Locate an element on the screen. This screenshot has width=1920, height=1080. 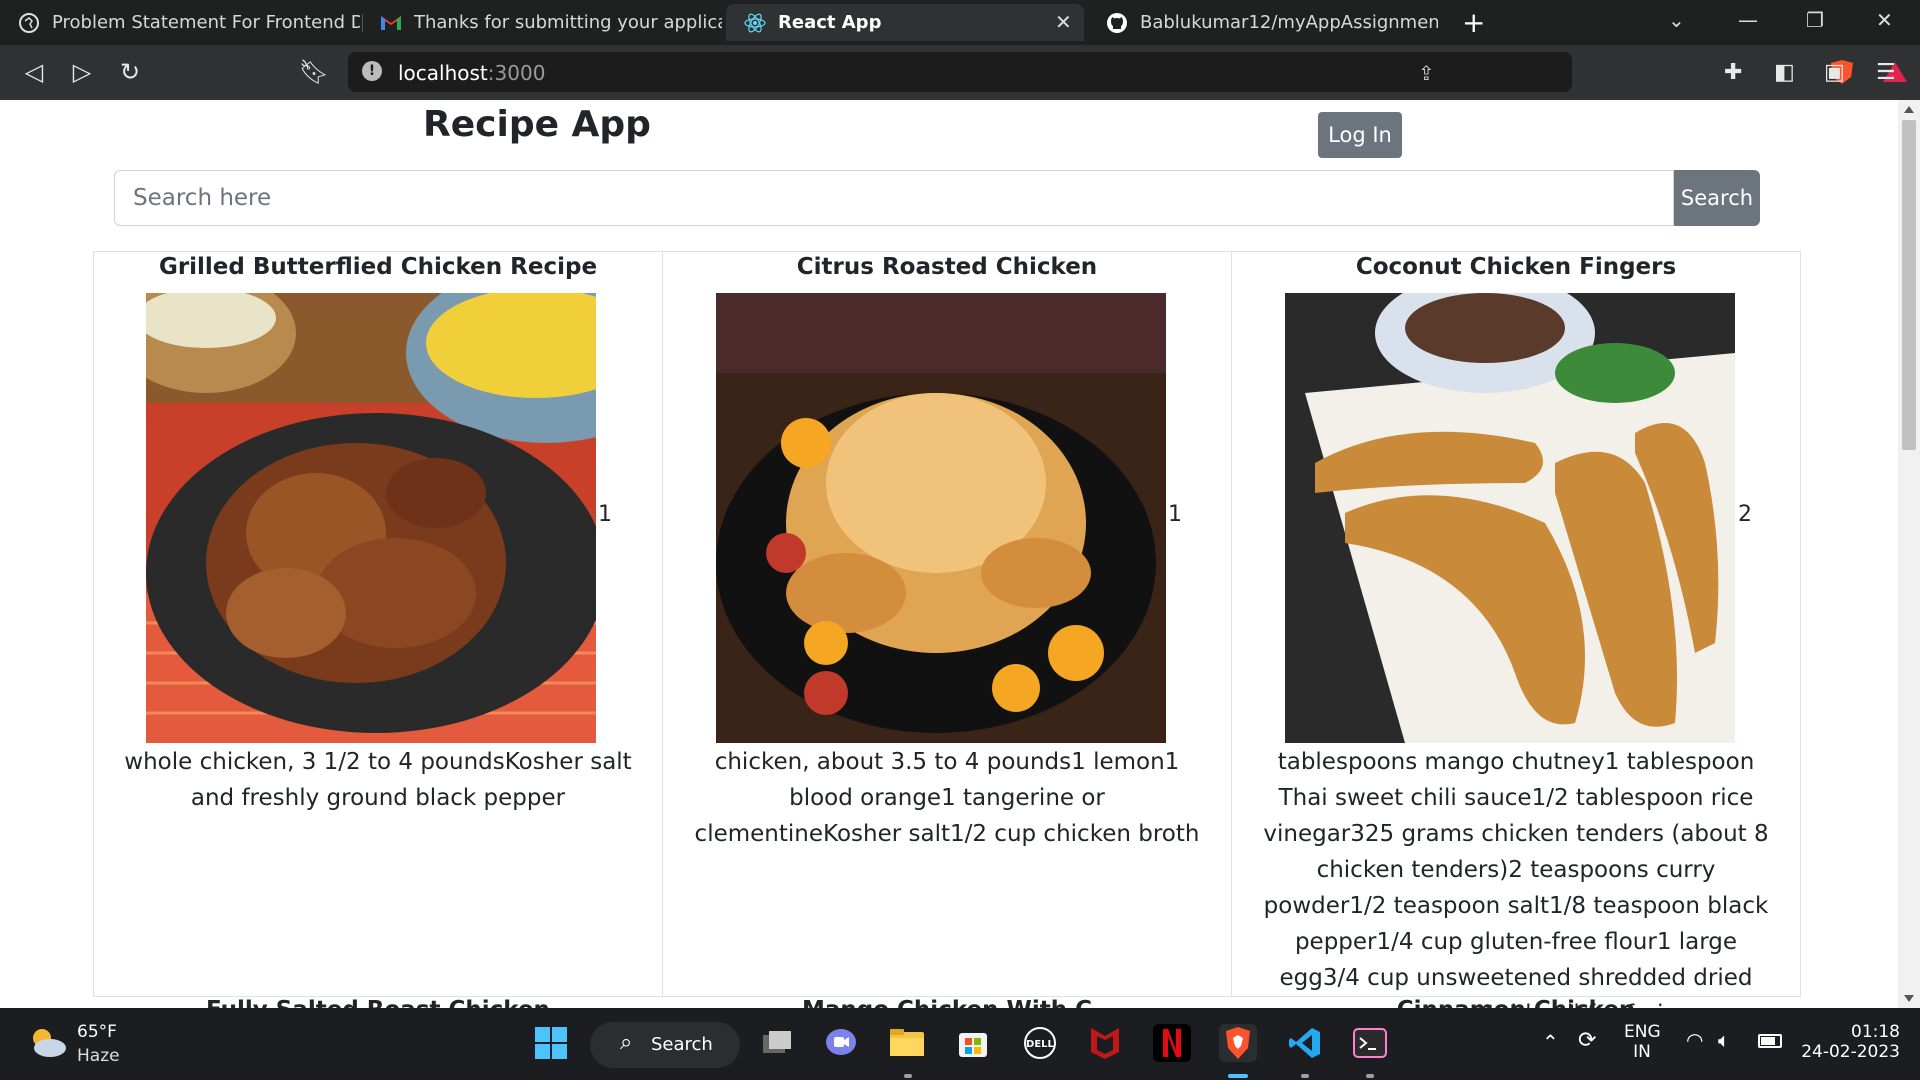
wifi-icon: ◠ is located at coordinates (1694, 1040).